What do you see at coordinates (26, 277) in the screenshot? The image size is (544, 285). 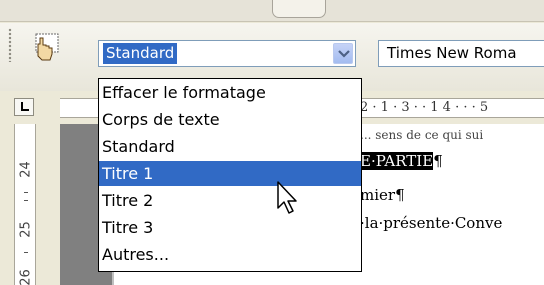 I see `vertical-ruler-number: 26` at bounding box center [26, 277].